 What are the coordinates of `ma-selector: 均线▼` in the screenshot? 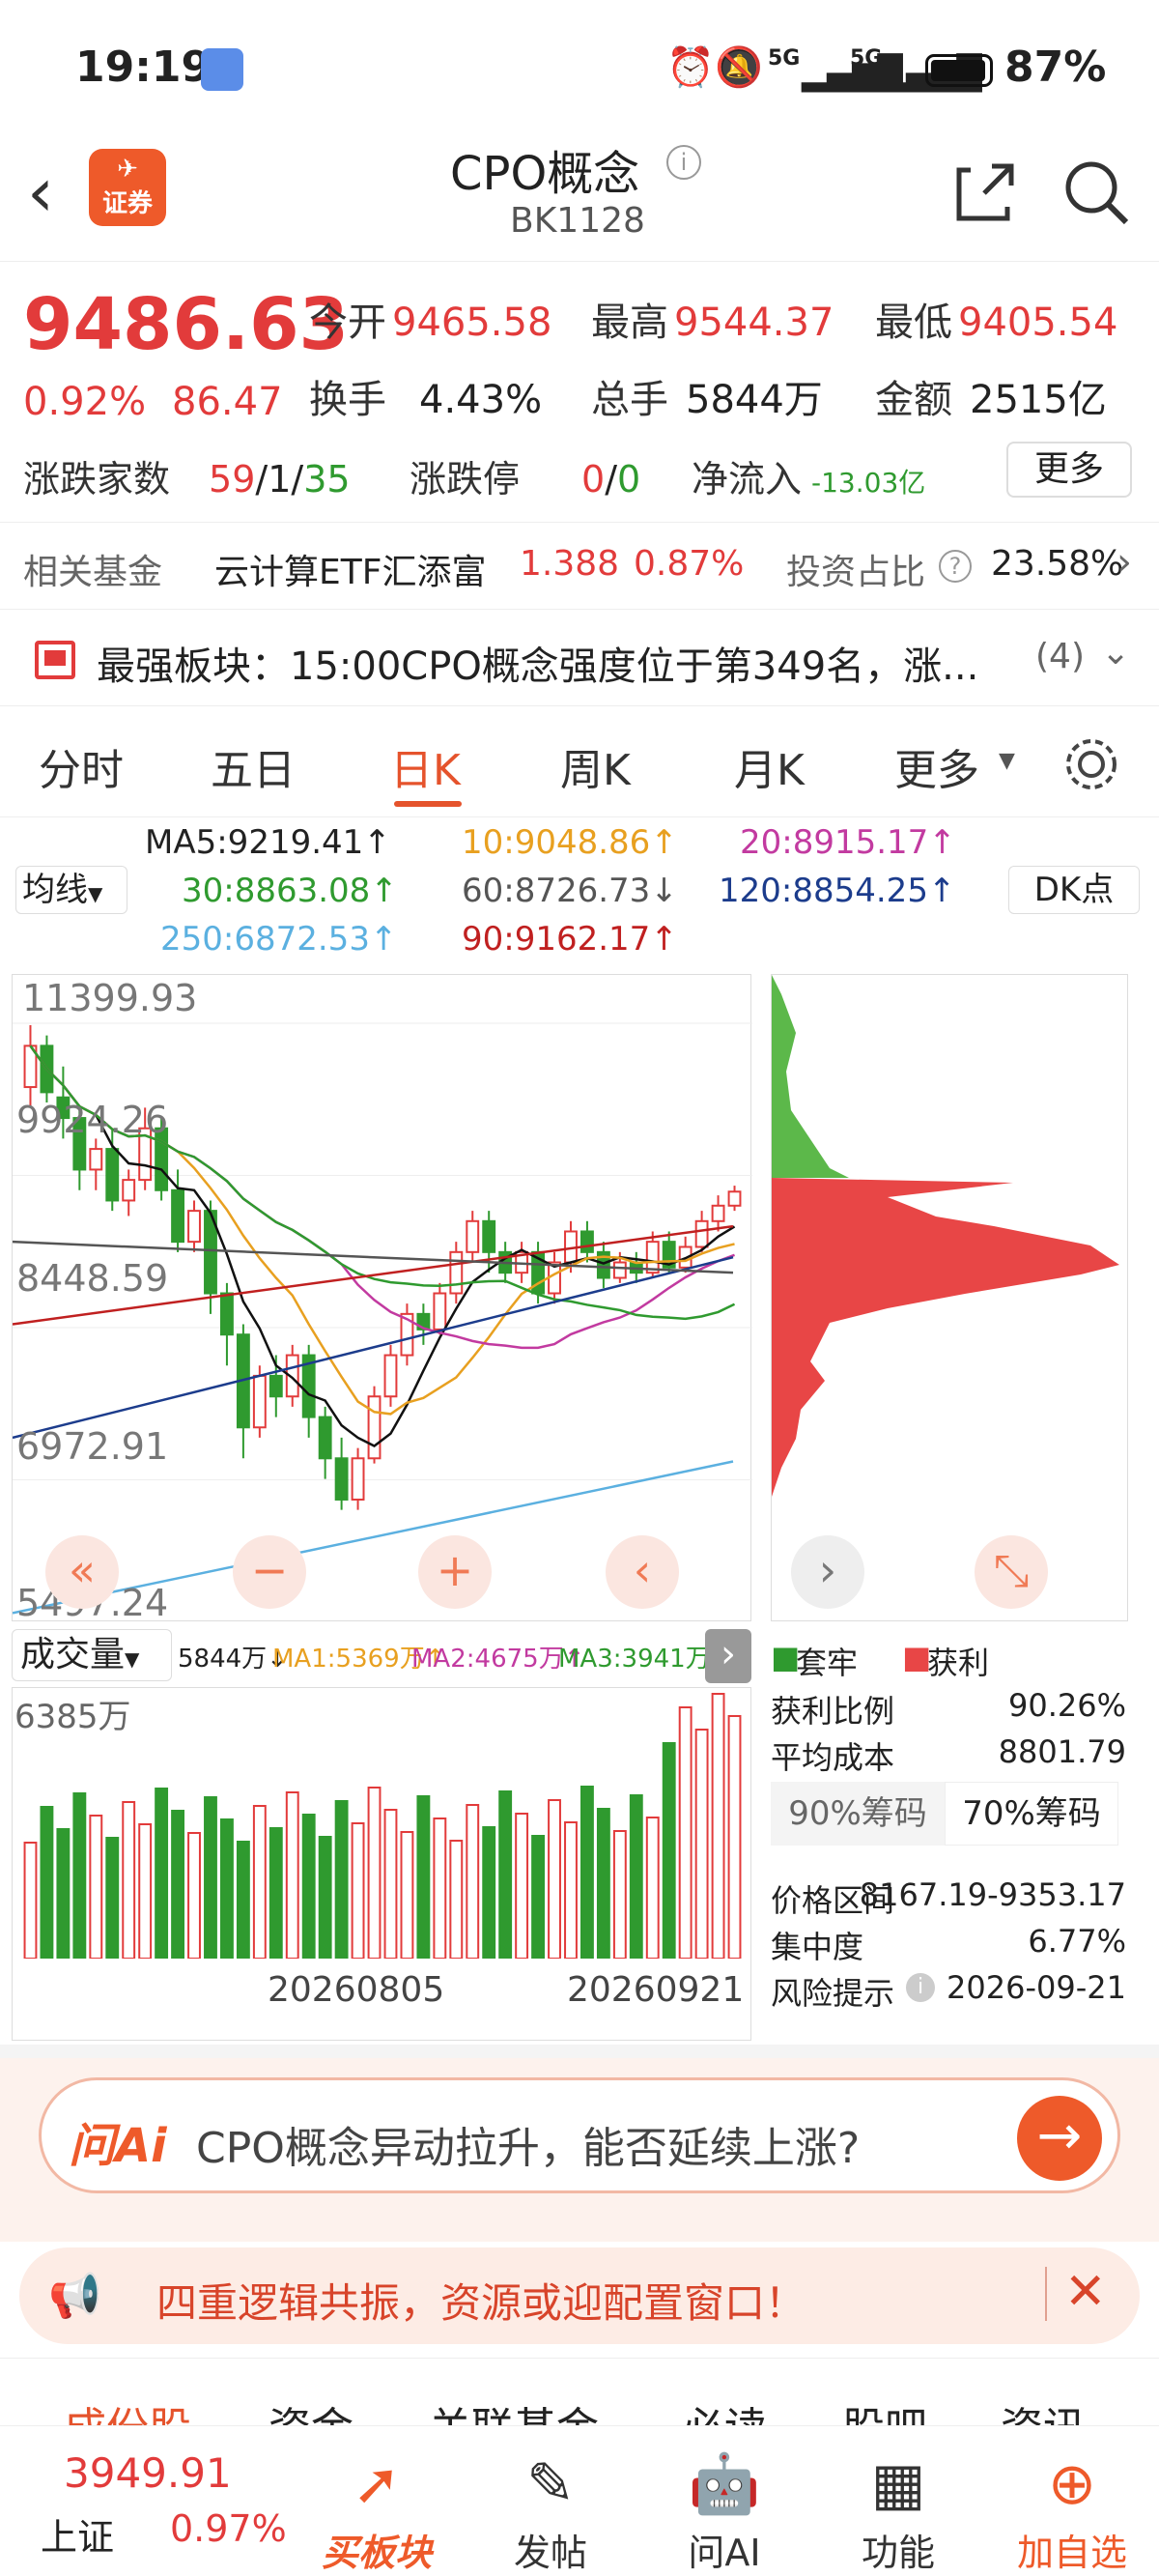 It's located at (71, 890).